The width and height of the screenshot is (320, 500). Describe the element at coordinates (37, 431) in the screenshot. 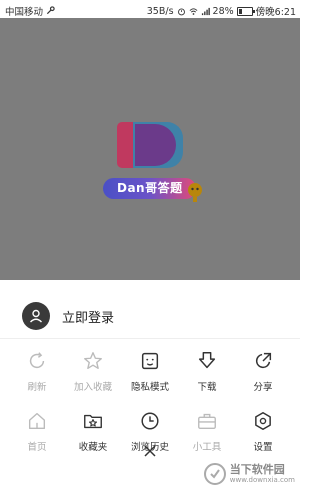

I see `menu-item-home: 首页` at that location.